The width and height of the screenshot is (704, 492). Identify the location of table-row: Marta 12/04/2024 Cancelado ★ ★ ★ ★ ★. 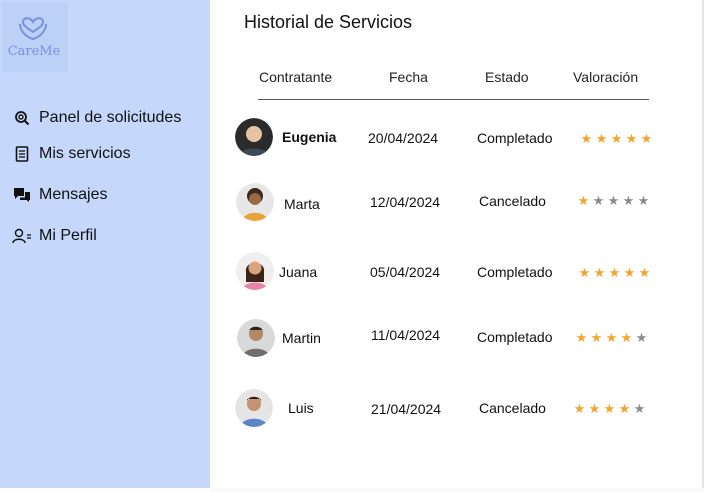
(352, 202).